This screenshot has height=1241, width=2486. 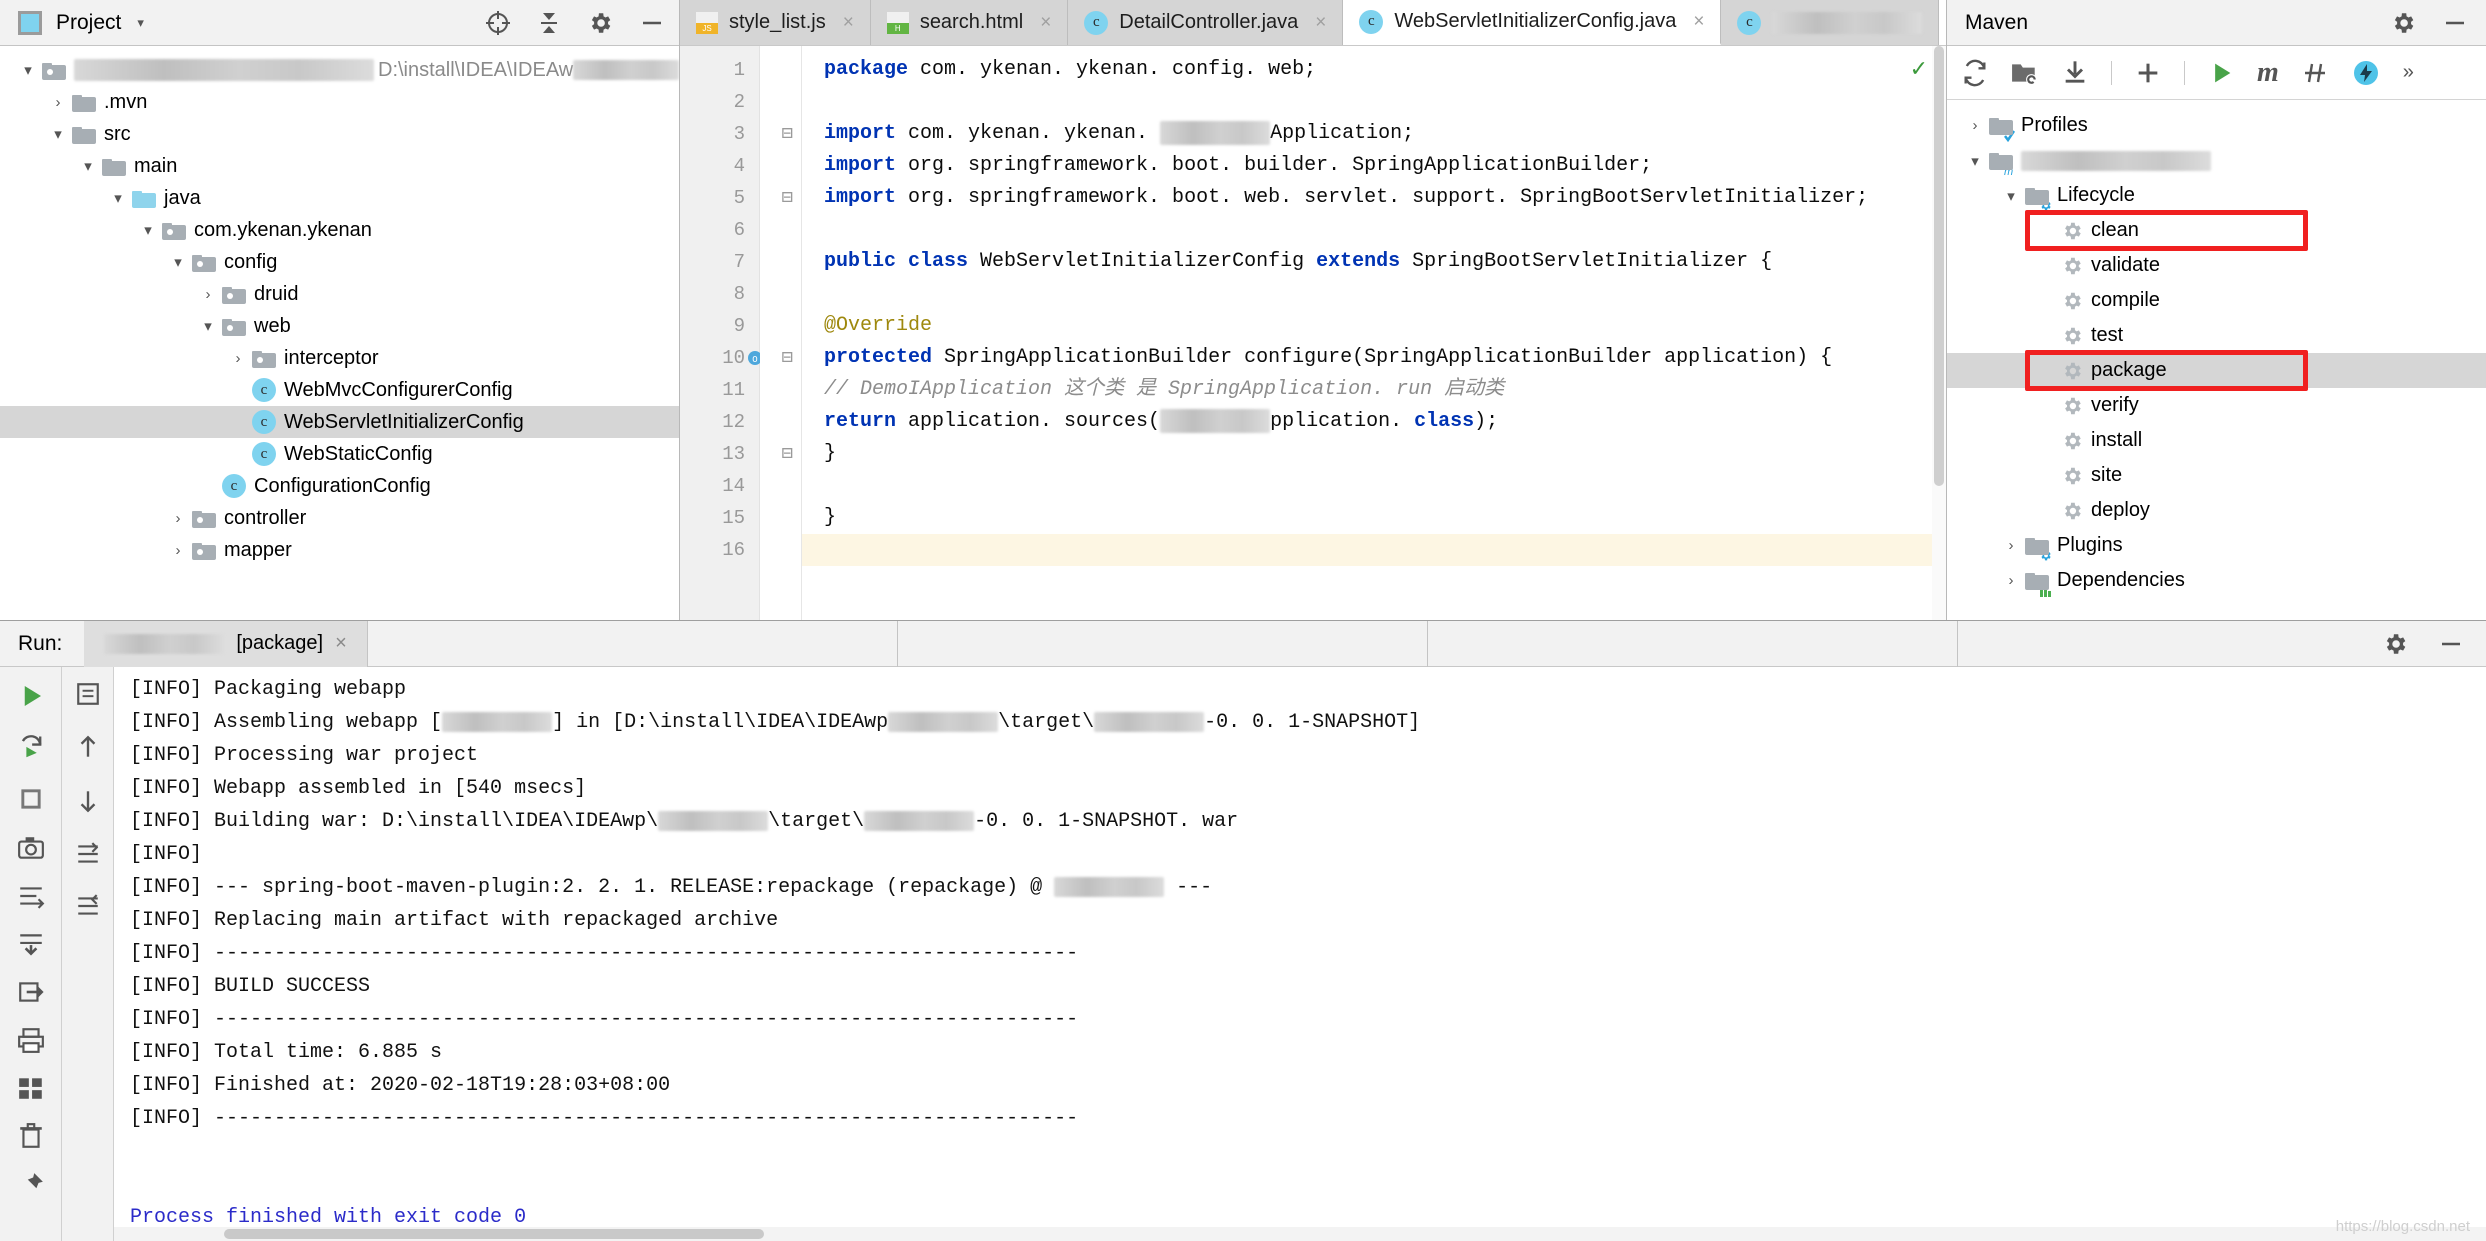 What do you see at coordinates (2221, 73) in the screenshot?
I see `run-icon` at bounding box center [2221, 73].